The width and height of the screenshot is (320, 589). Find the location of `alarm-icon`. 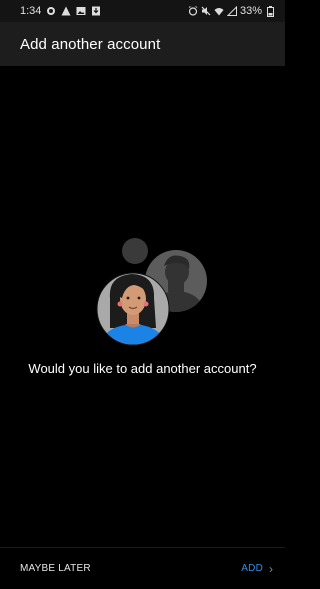

alarm-icon is located at coordinates (193, 11).